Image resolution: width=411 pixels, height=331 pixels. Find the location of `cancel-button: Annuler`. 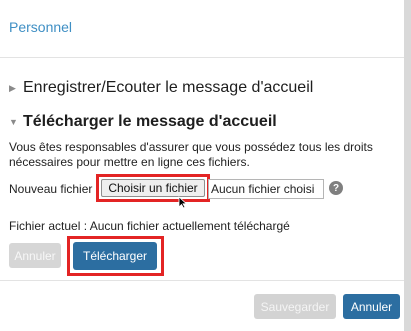

cancel-button: Annuler is located at coordinates (371, 306).